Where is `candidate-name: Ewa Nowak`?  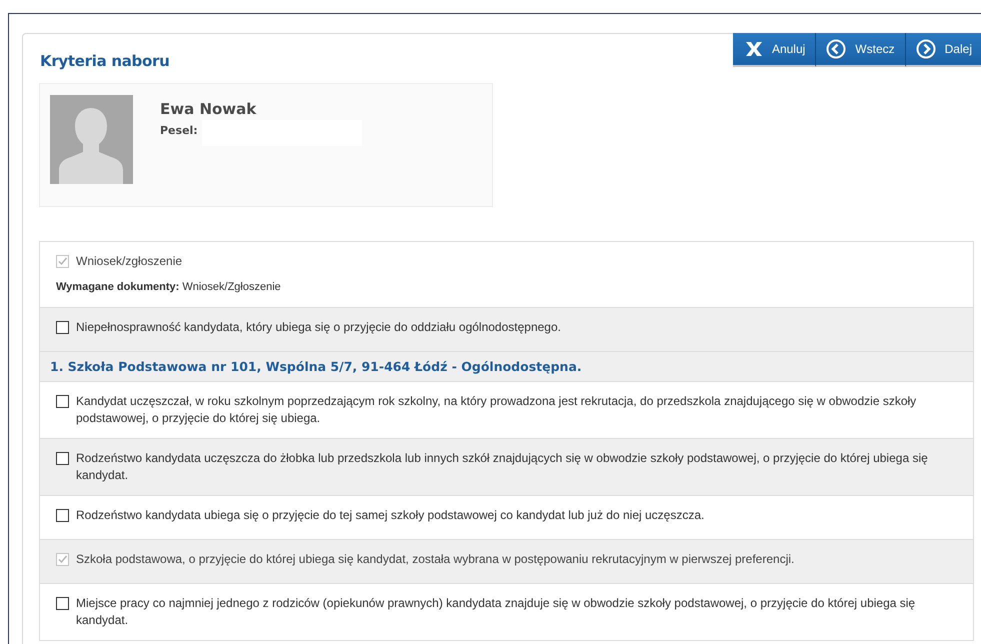 candidate-name: Ewa Nowak is located at coordinates (209, 109).